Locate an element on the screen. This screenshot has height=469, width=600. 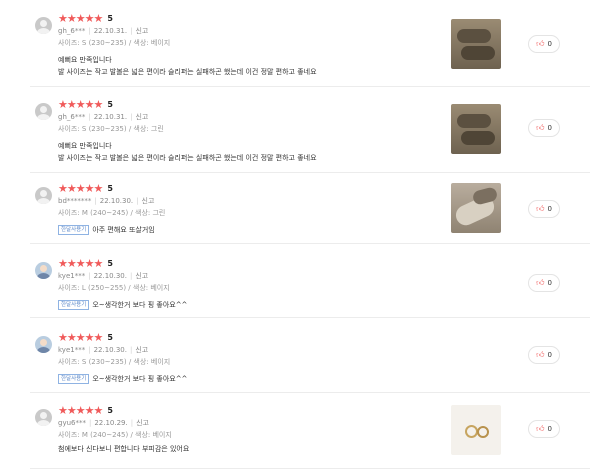
username: bd******* is located at coordinates (75, 201).